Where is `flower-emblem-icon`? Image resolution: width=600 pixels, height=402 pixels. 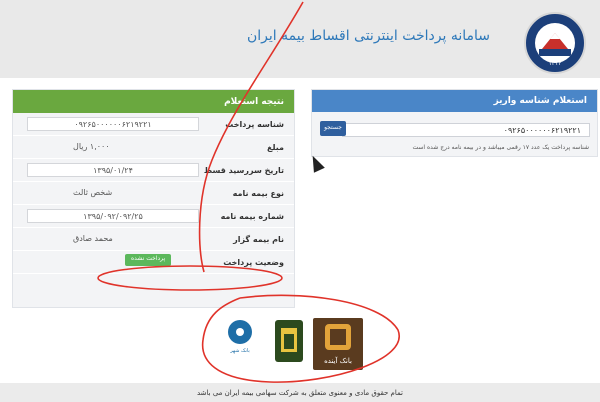
flower-emblem-icon is located at coordinates (240, 332).